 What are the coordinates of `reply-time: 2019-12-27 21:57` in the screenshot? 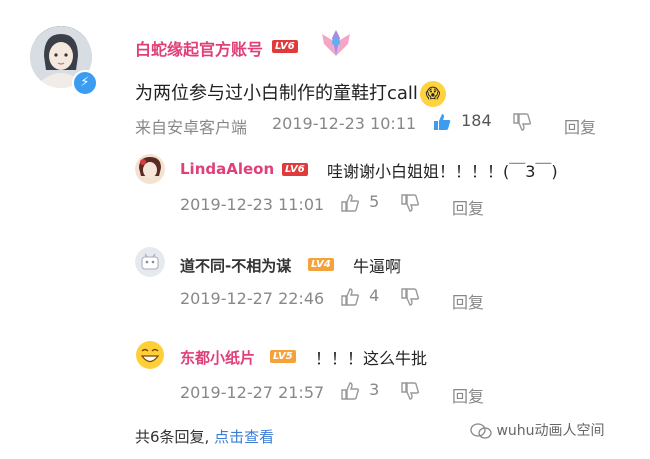 It's located at (252, 392).